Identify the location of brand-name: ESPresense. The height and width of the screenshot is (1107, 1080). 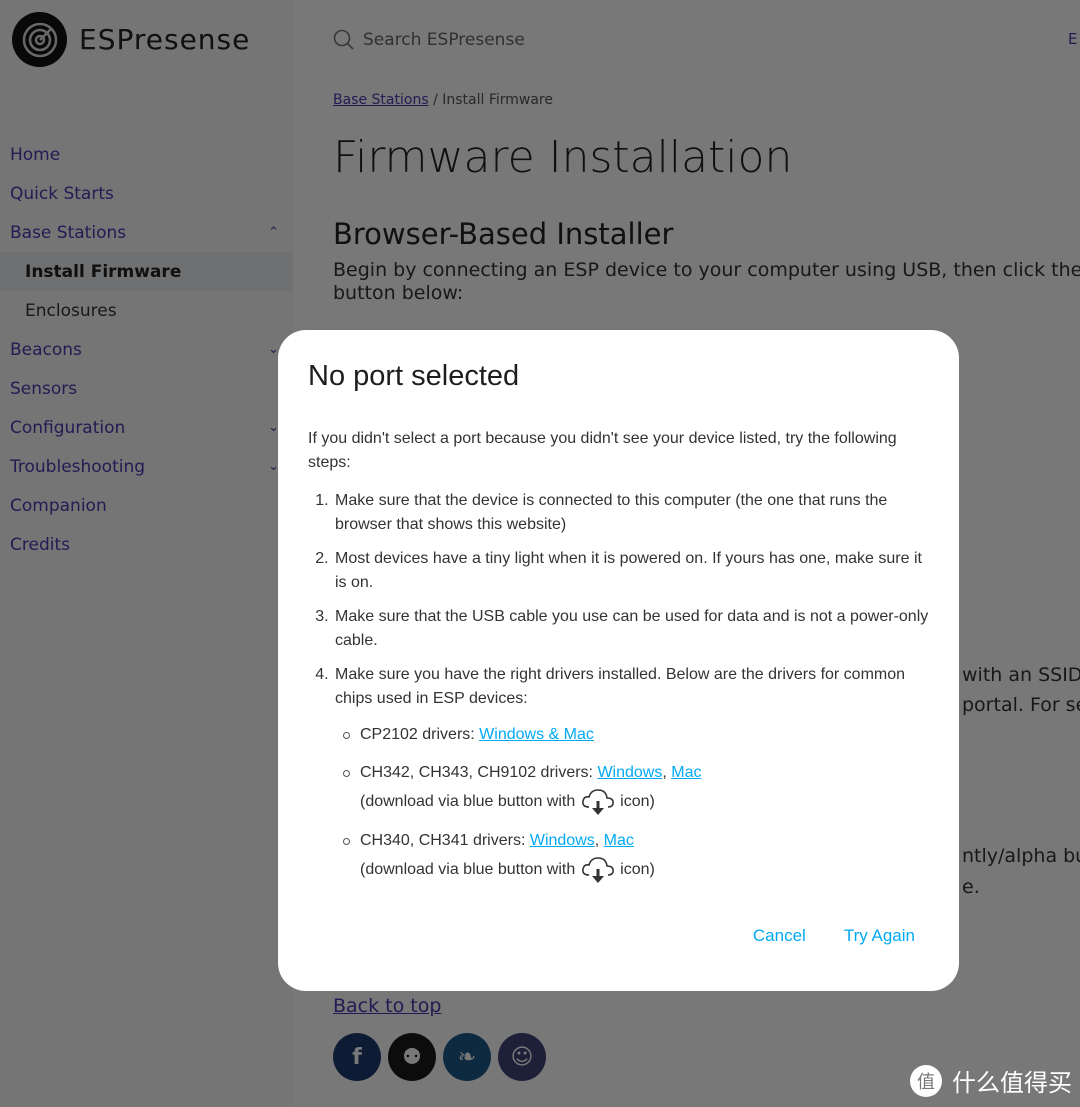
(165, 39).